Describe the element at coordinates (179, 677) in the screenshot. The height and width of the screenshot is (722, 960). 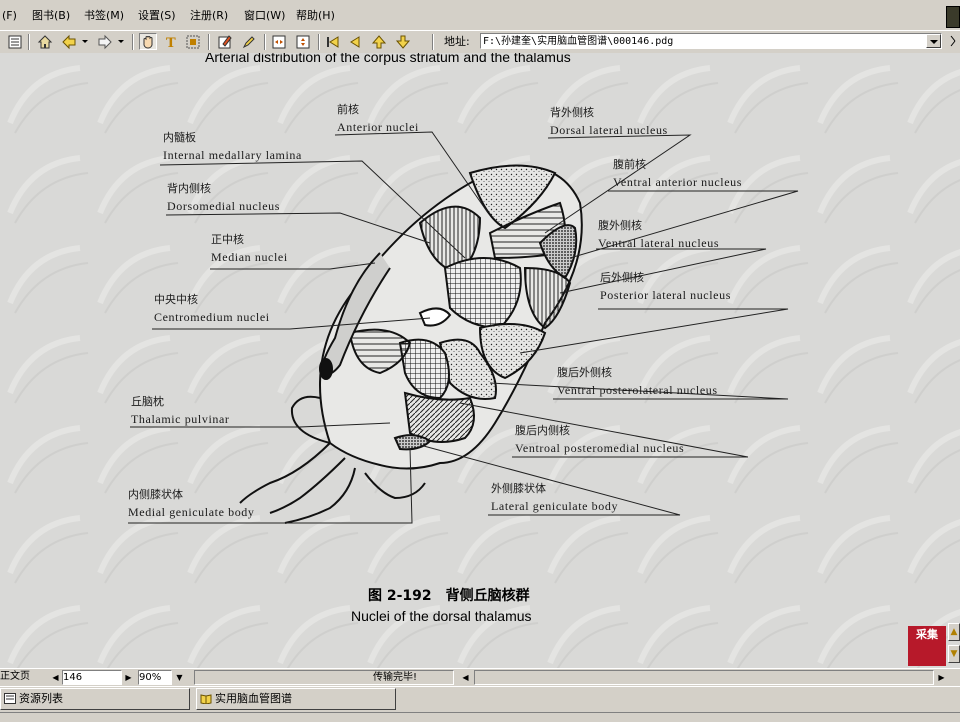
I see `zoom-dropdown-icon: ▼` at that location.